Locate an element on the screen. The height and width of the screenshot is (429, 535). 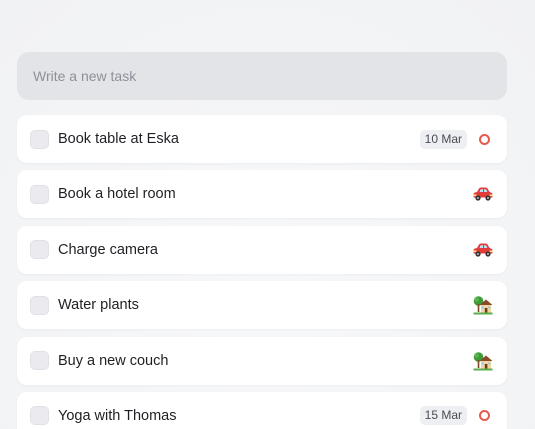
task-item: Buy a new couch is located at coordinates (262, 360).